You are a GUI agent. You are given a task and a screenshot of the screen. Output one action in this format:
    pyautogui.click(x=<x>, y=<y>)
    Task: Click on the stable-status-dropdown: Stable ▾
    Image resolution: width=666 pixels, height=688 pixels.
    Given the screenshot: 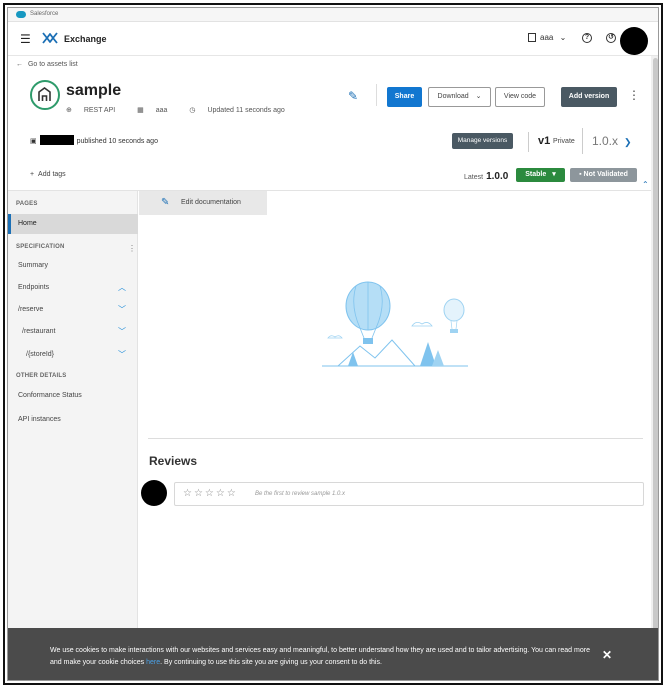 What is the action you would take?
    pyautogui.click(x=540, y=175)
    